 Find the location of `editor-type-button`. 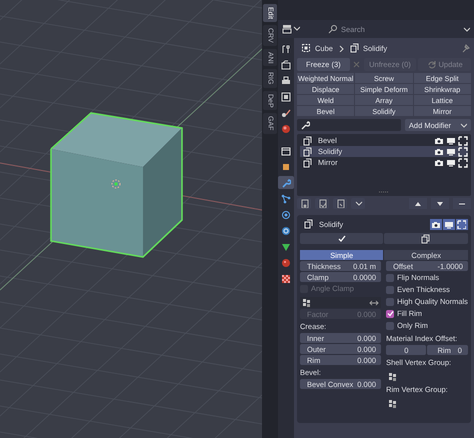

editor-type-button is located at coordinates (291, 29).